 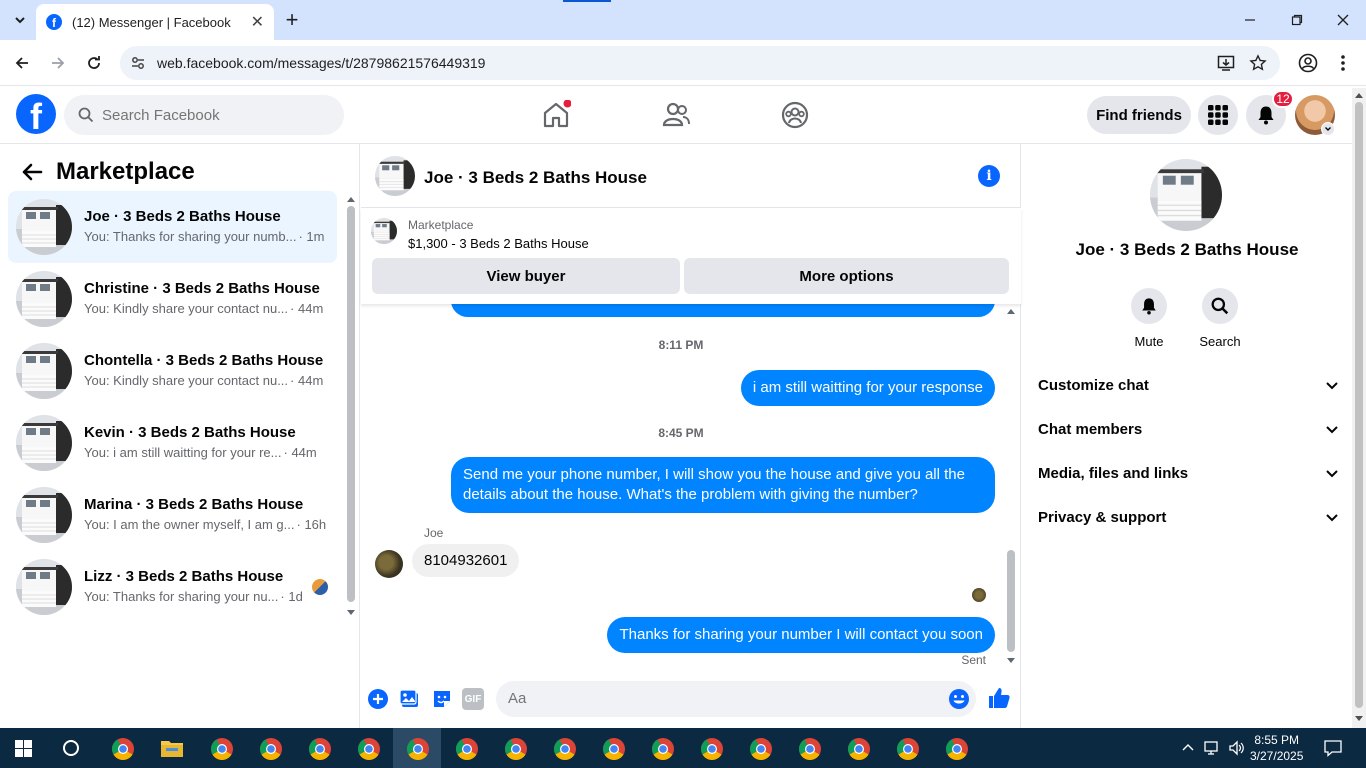 What do you see at coordinates (1139, 115) in the screenshot?
I see `find-friends-button: Find friends` at bounding box center [1139, 115].